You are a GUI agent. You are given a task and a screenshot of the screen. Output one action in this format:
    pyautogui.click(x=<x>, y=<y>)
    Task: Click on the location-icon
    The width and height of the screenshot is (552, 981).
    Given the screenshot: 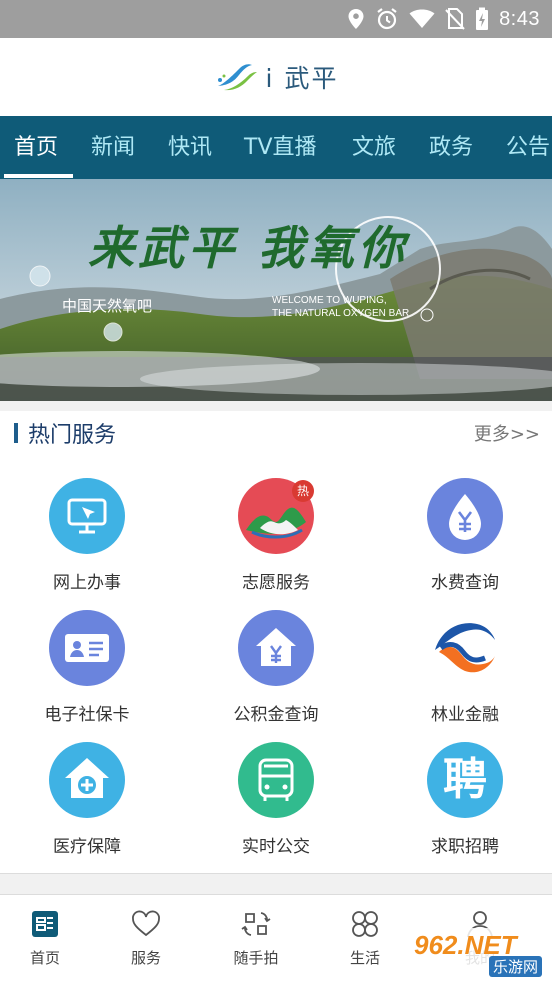 What is the action you would take?
    pyautogui.click(x=356, y=19)
    